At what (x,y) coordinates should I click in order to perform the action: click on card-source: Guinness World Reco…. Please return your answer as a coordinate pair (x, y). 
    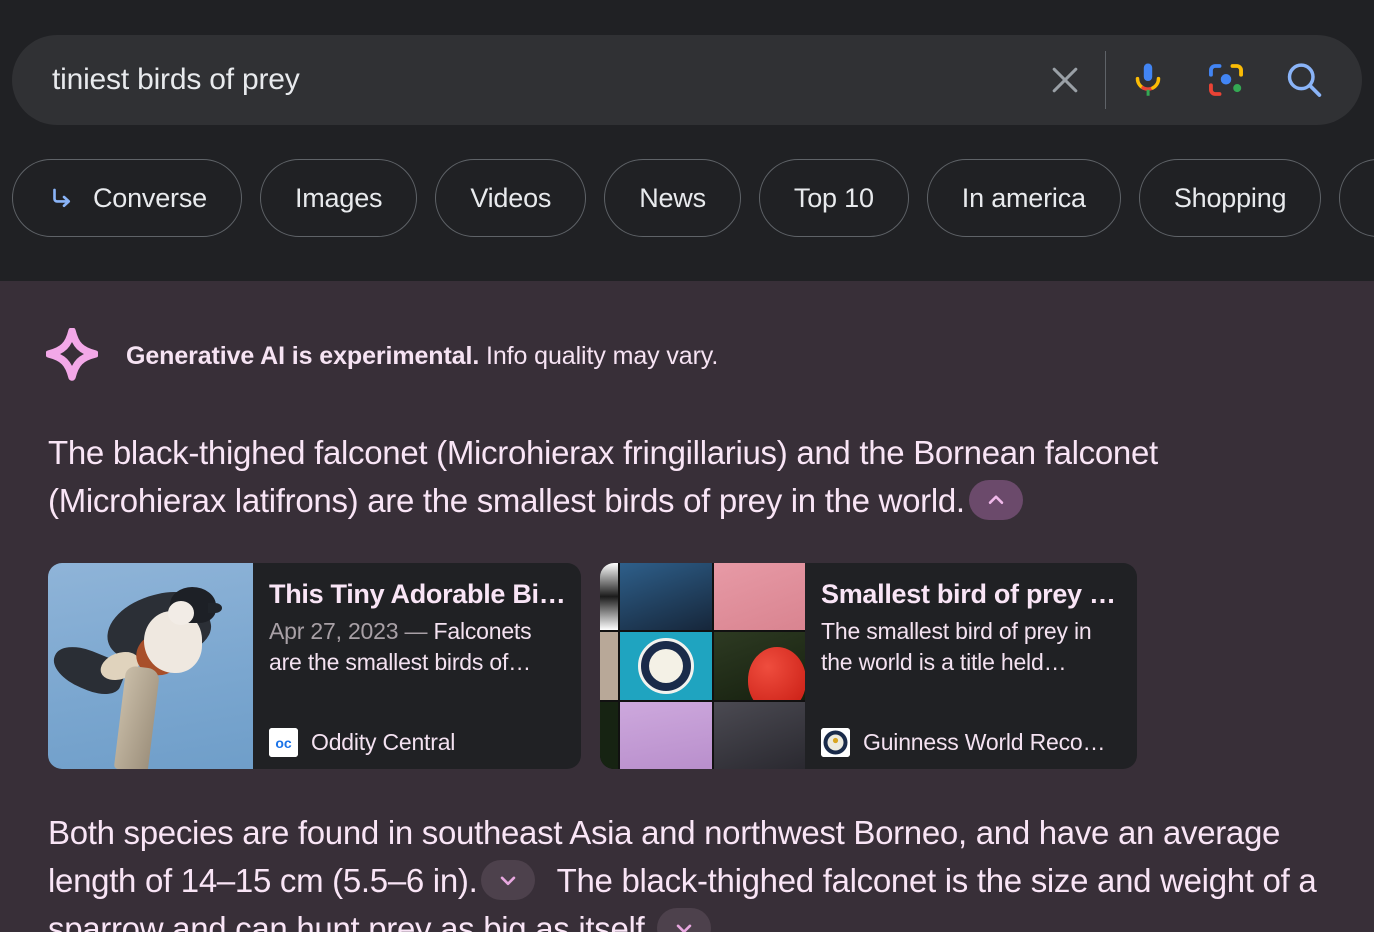
    Looking at the image, I should click on (971, 742).